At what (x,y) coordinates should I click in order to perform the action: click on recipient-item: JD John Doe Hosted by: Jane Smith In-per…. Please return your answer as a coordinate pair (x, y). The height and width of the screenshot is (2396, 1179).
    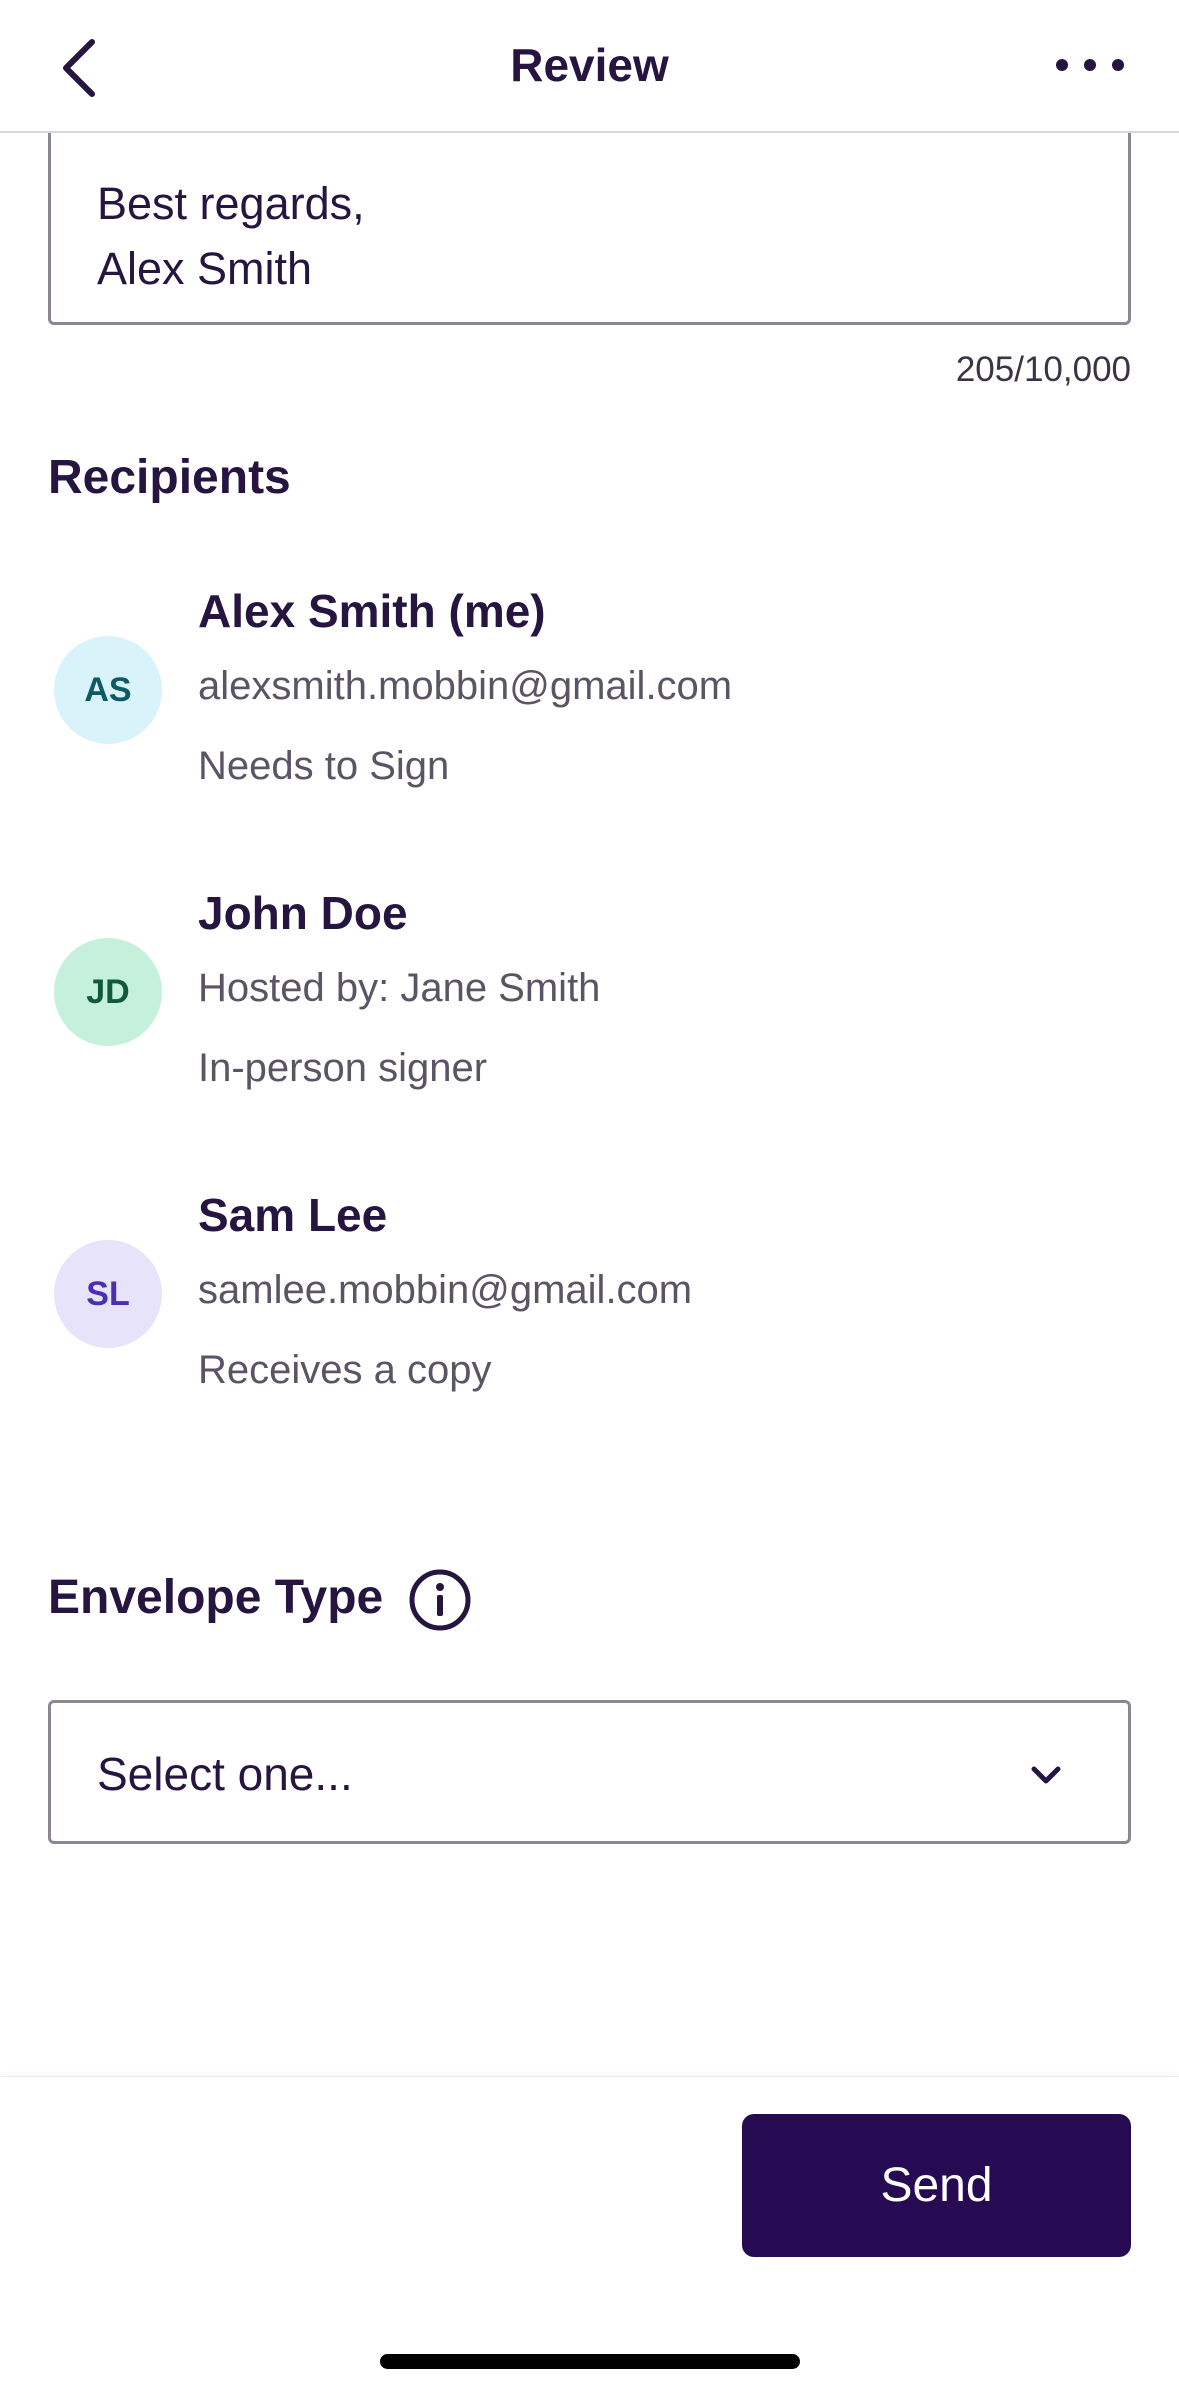
    Looking at the image, I should click on (589, 1011).